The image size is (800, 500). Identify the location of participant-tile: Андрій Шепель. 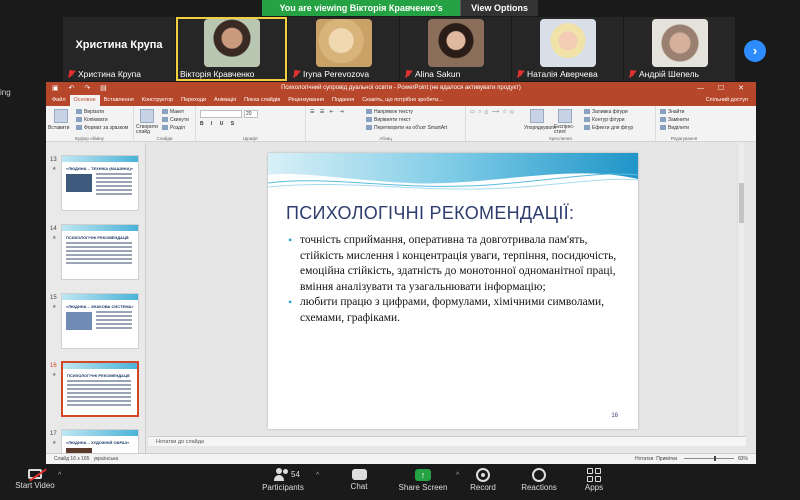
(679, 49).